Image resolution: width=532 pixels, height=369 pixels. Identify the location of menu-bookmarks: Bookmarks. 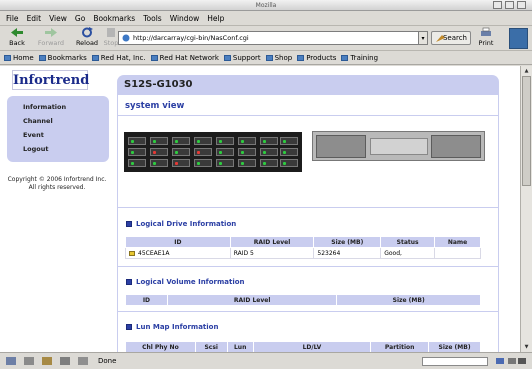
(114, 18).